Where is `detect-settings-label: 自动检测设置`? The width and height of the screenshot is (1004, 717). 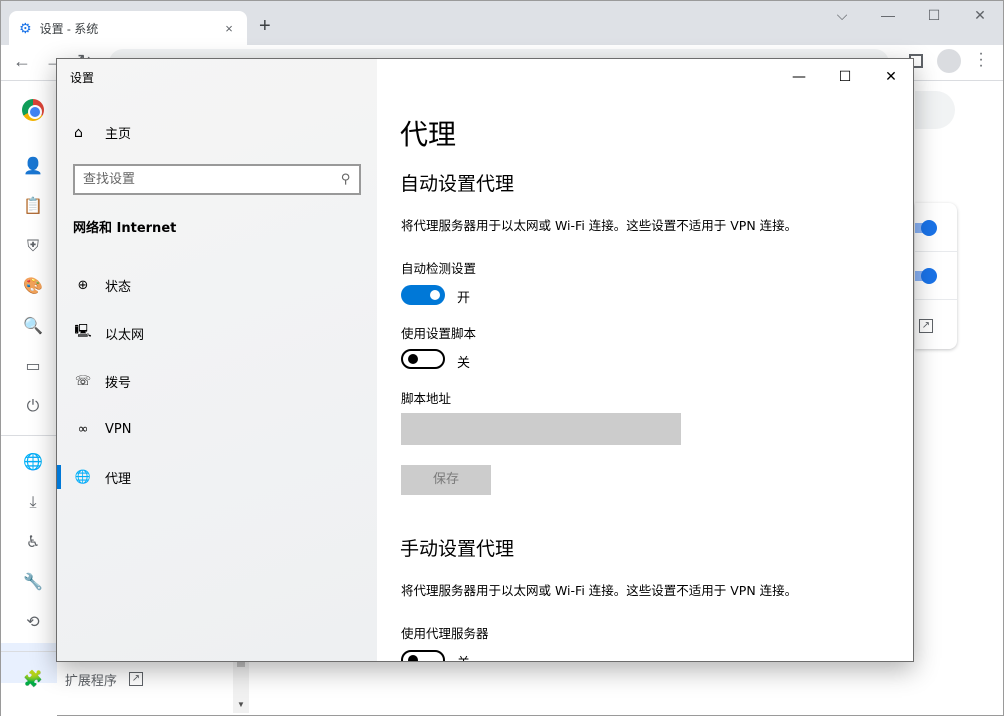
detect-settings-label: 自动检测设置 is located at coordinates (439, 268).